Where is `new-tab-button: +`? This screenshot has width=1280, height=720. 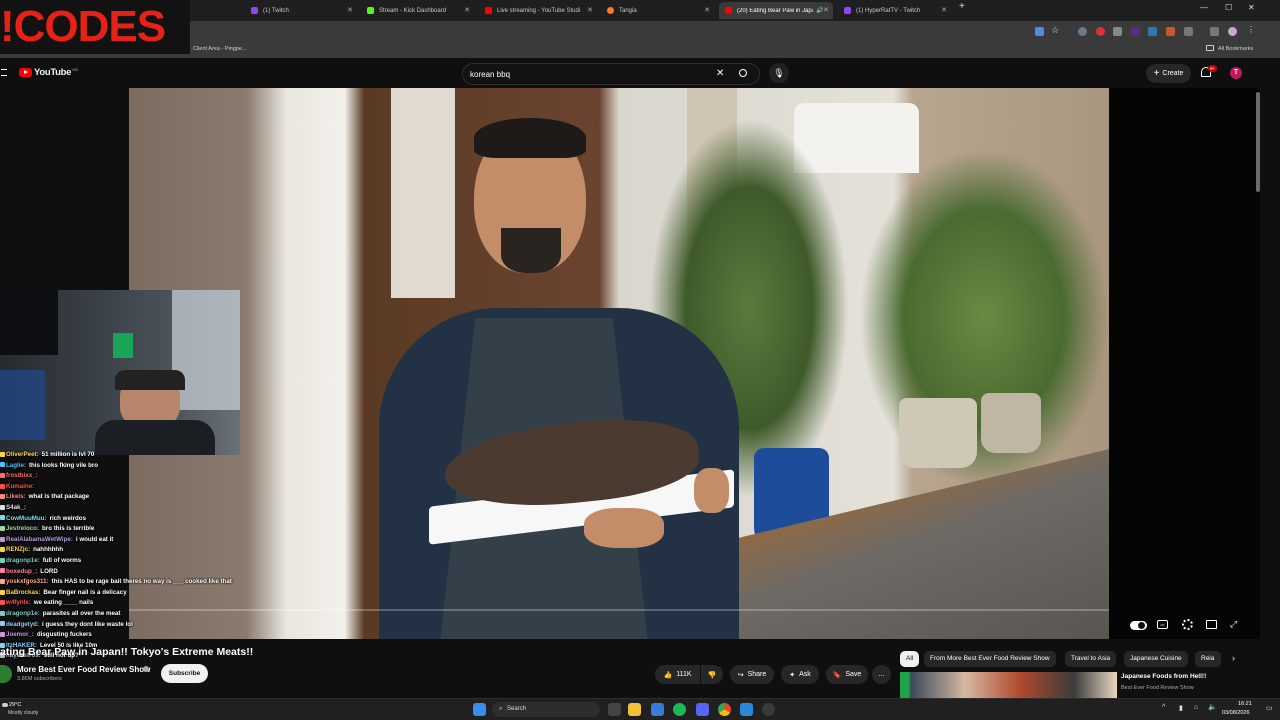
new-tab-button: + is located at coordinates (962, 6).